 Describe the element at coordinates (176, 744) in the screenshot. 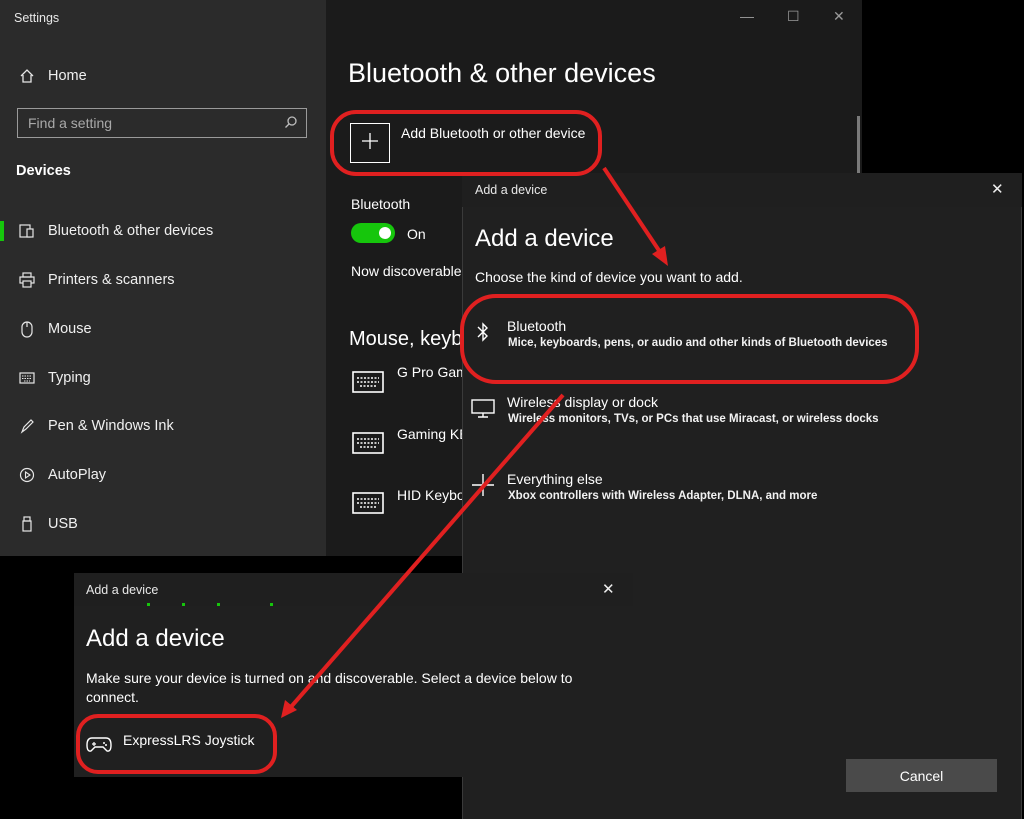

I see `highlight-device-item` at that location.